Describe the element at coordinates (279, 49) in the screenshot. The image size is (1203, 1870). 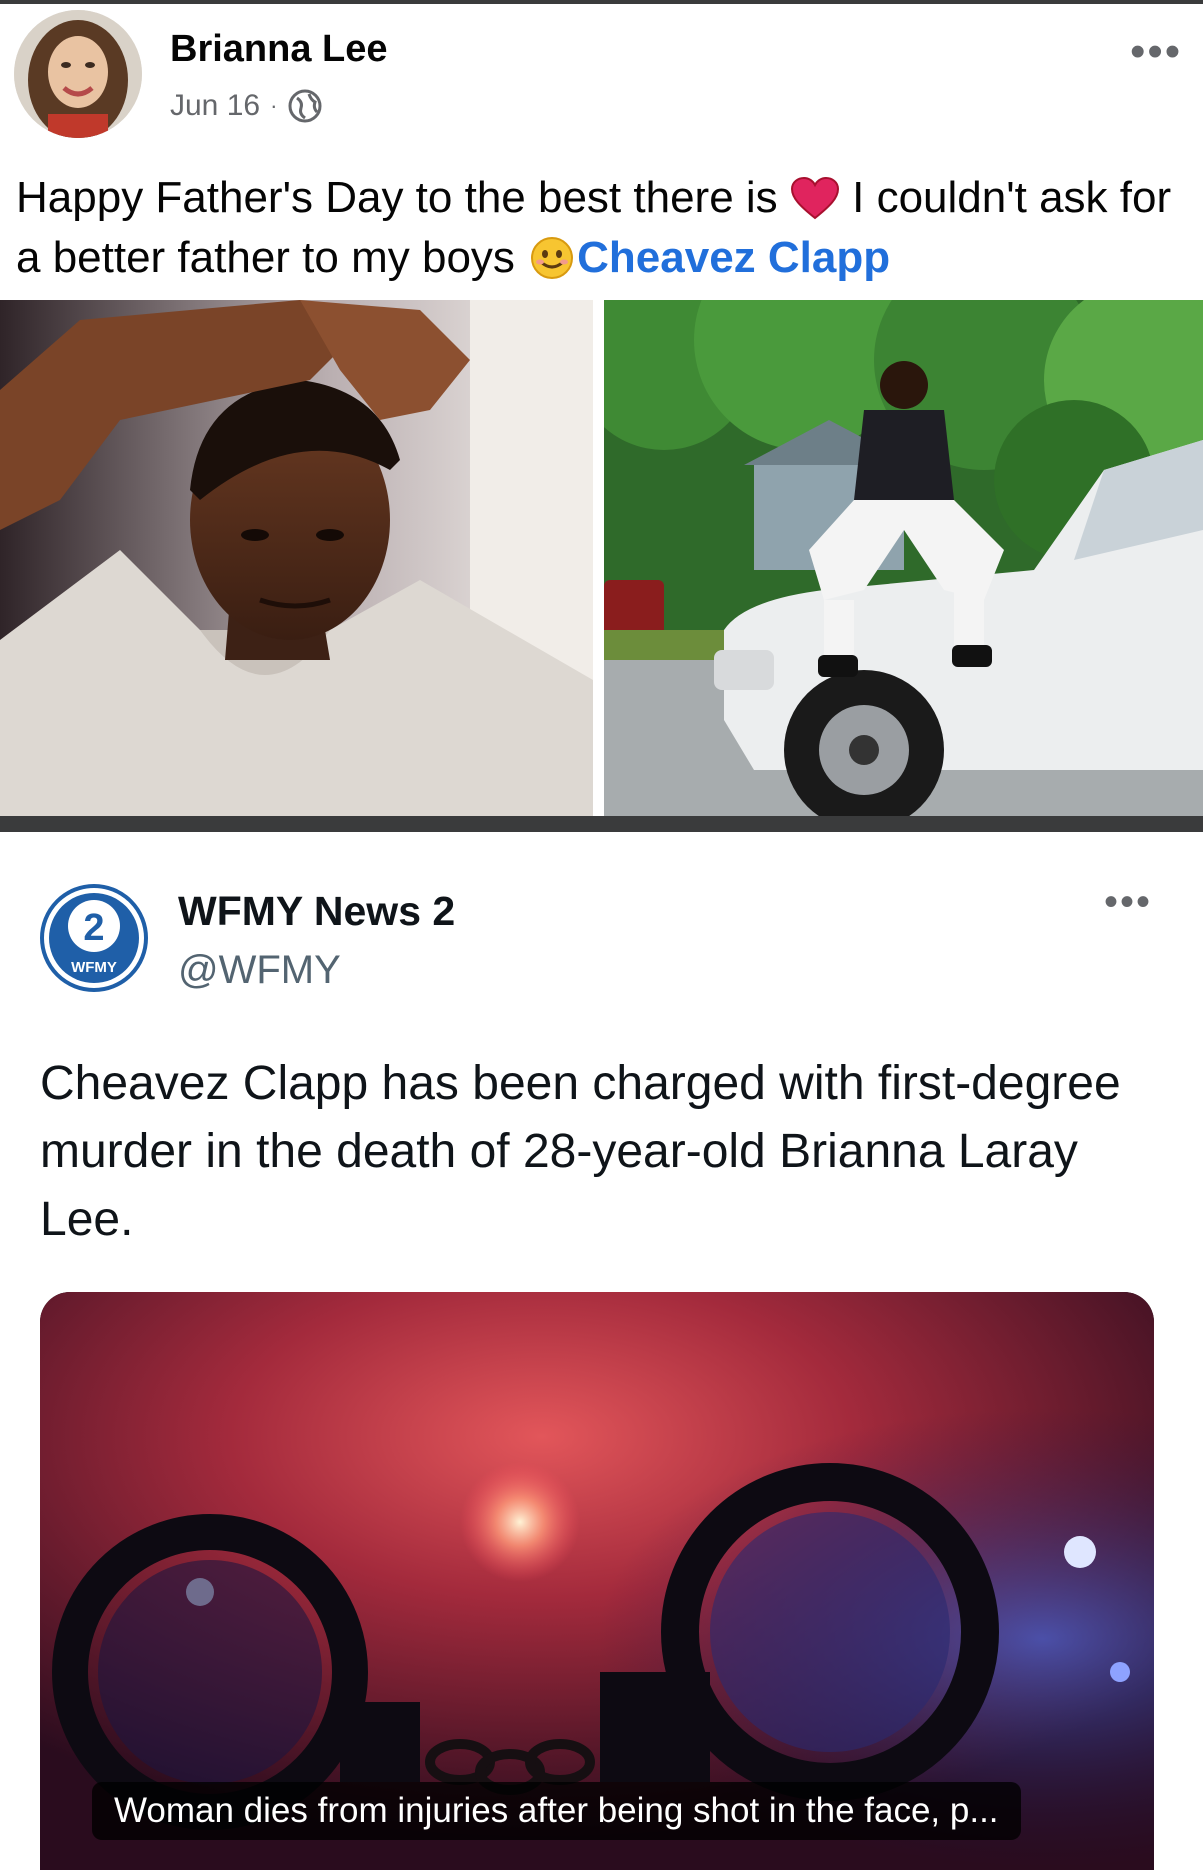
I see `author-name: Brianna Lee` at that location.